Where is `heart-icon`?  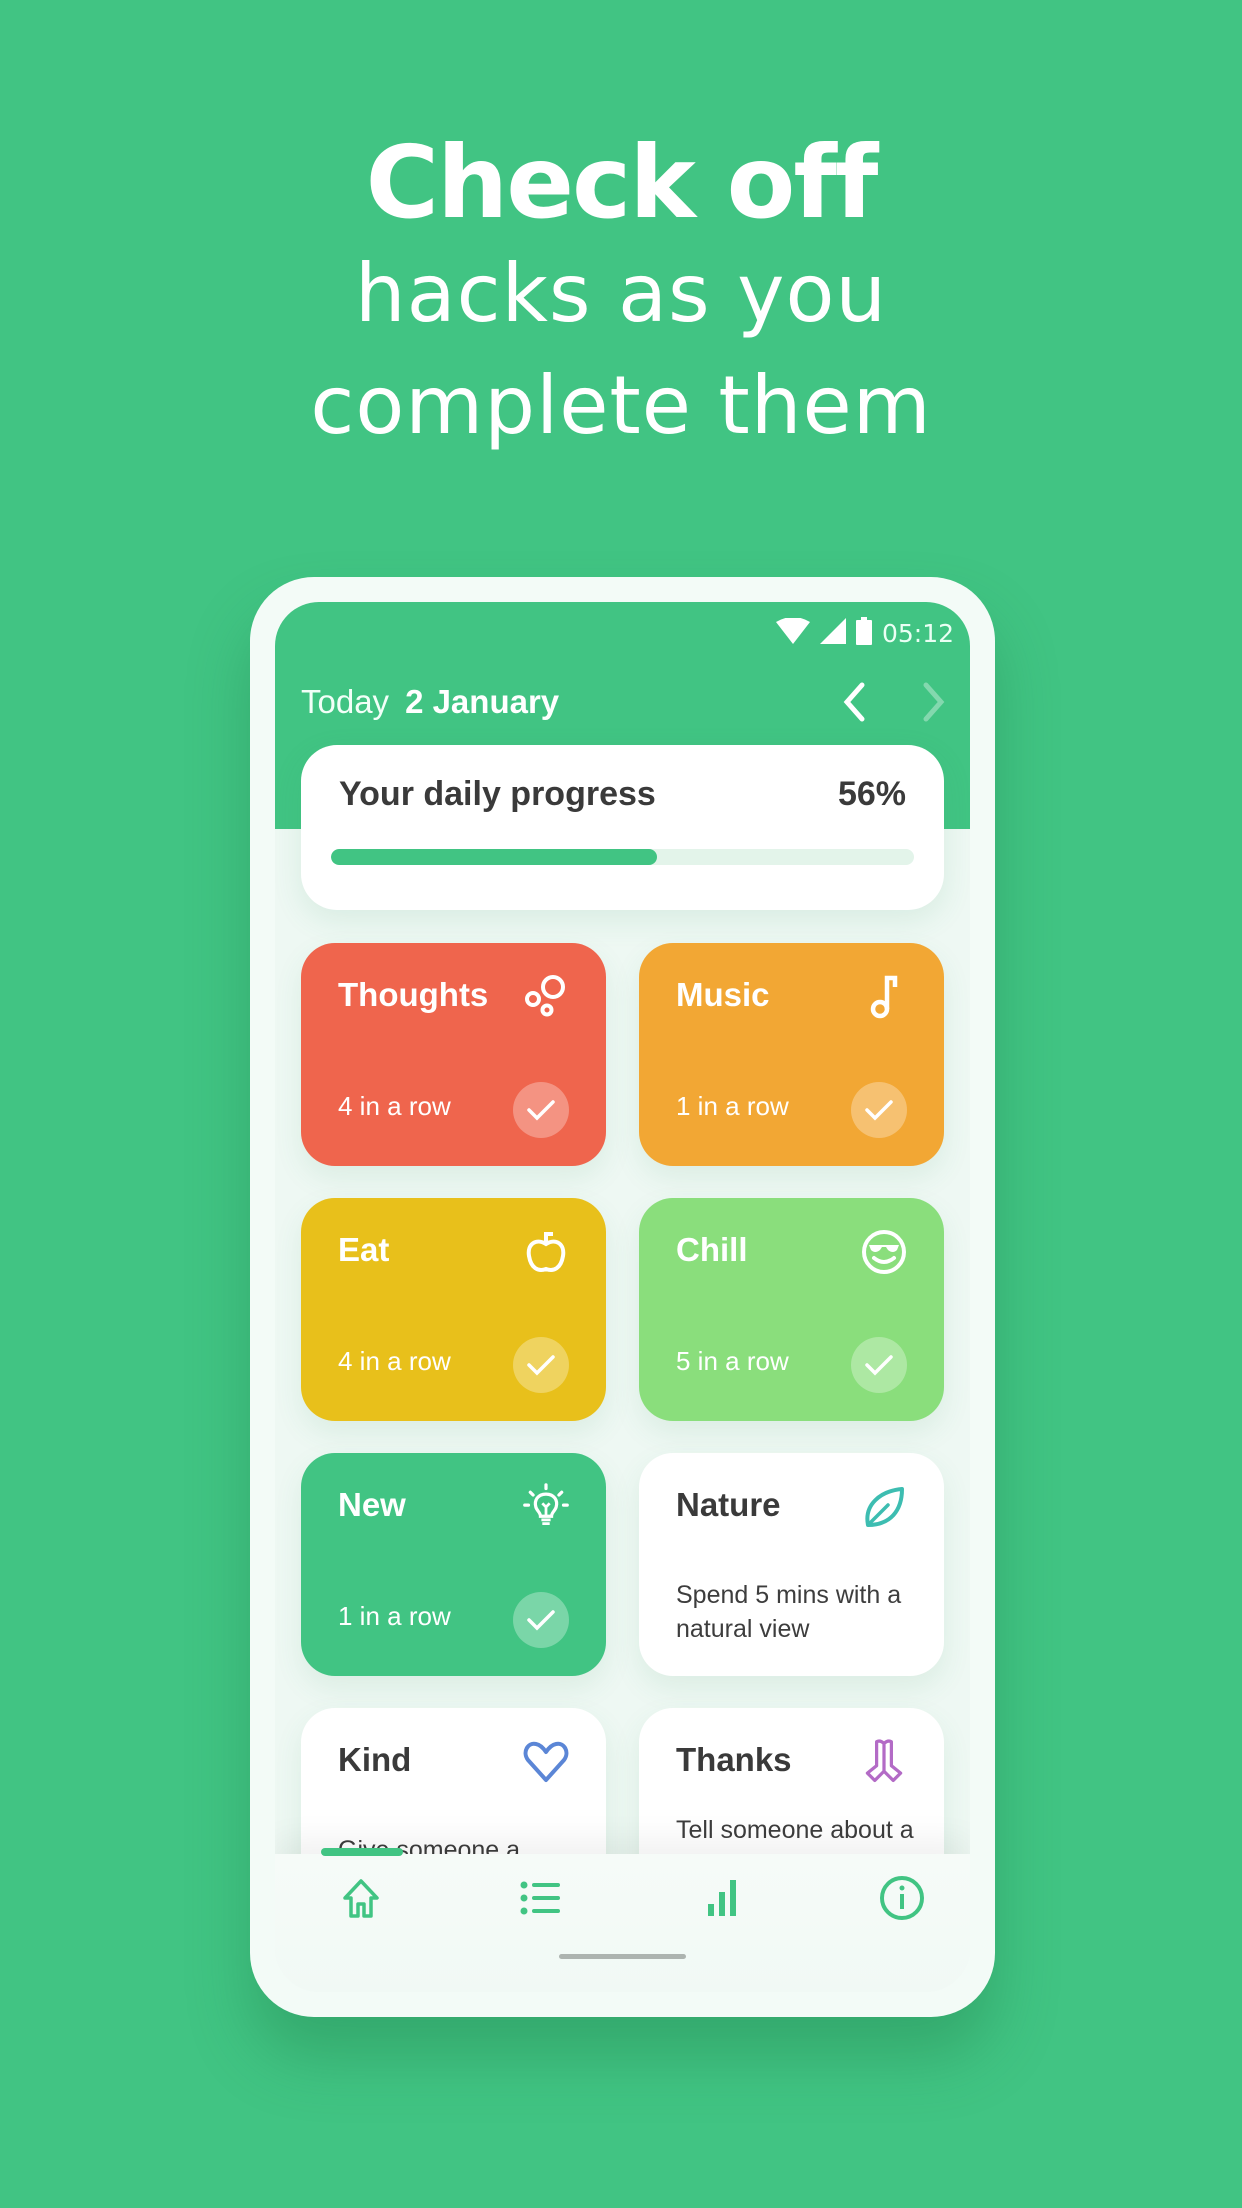 heart-icon is located at coordinates (546, 1762).